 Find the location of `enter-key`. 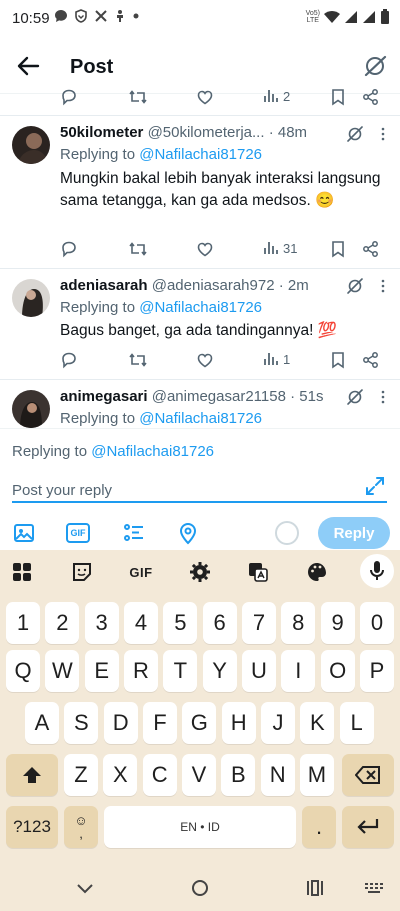

enter-key is located at coordinates (368, 827).